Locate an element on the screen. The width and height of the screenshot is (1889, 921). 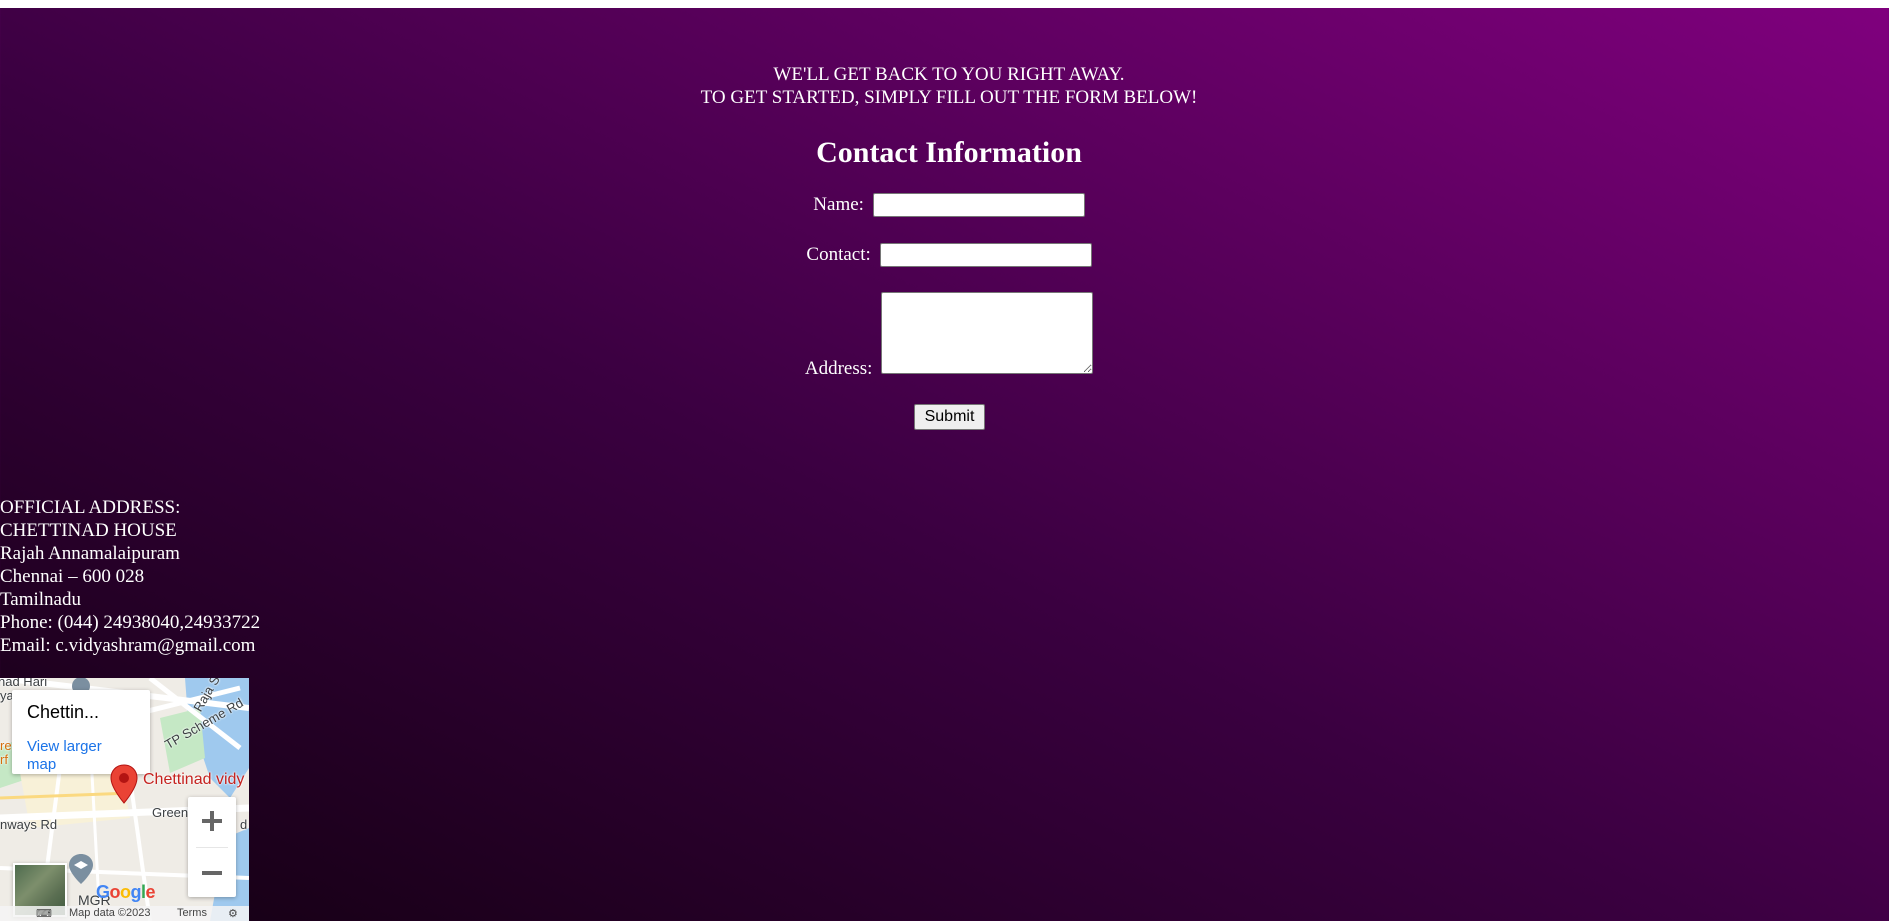
name-input is located at coordinates (978, 205).